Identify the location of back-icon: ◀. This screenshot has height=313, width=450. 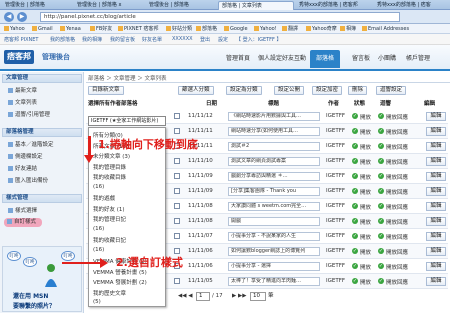
(9, 17).